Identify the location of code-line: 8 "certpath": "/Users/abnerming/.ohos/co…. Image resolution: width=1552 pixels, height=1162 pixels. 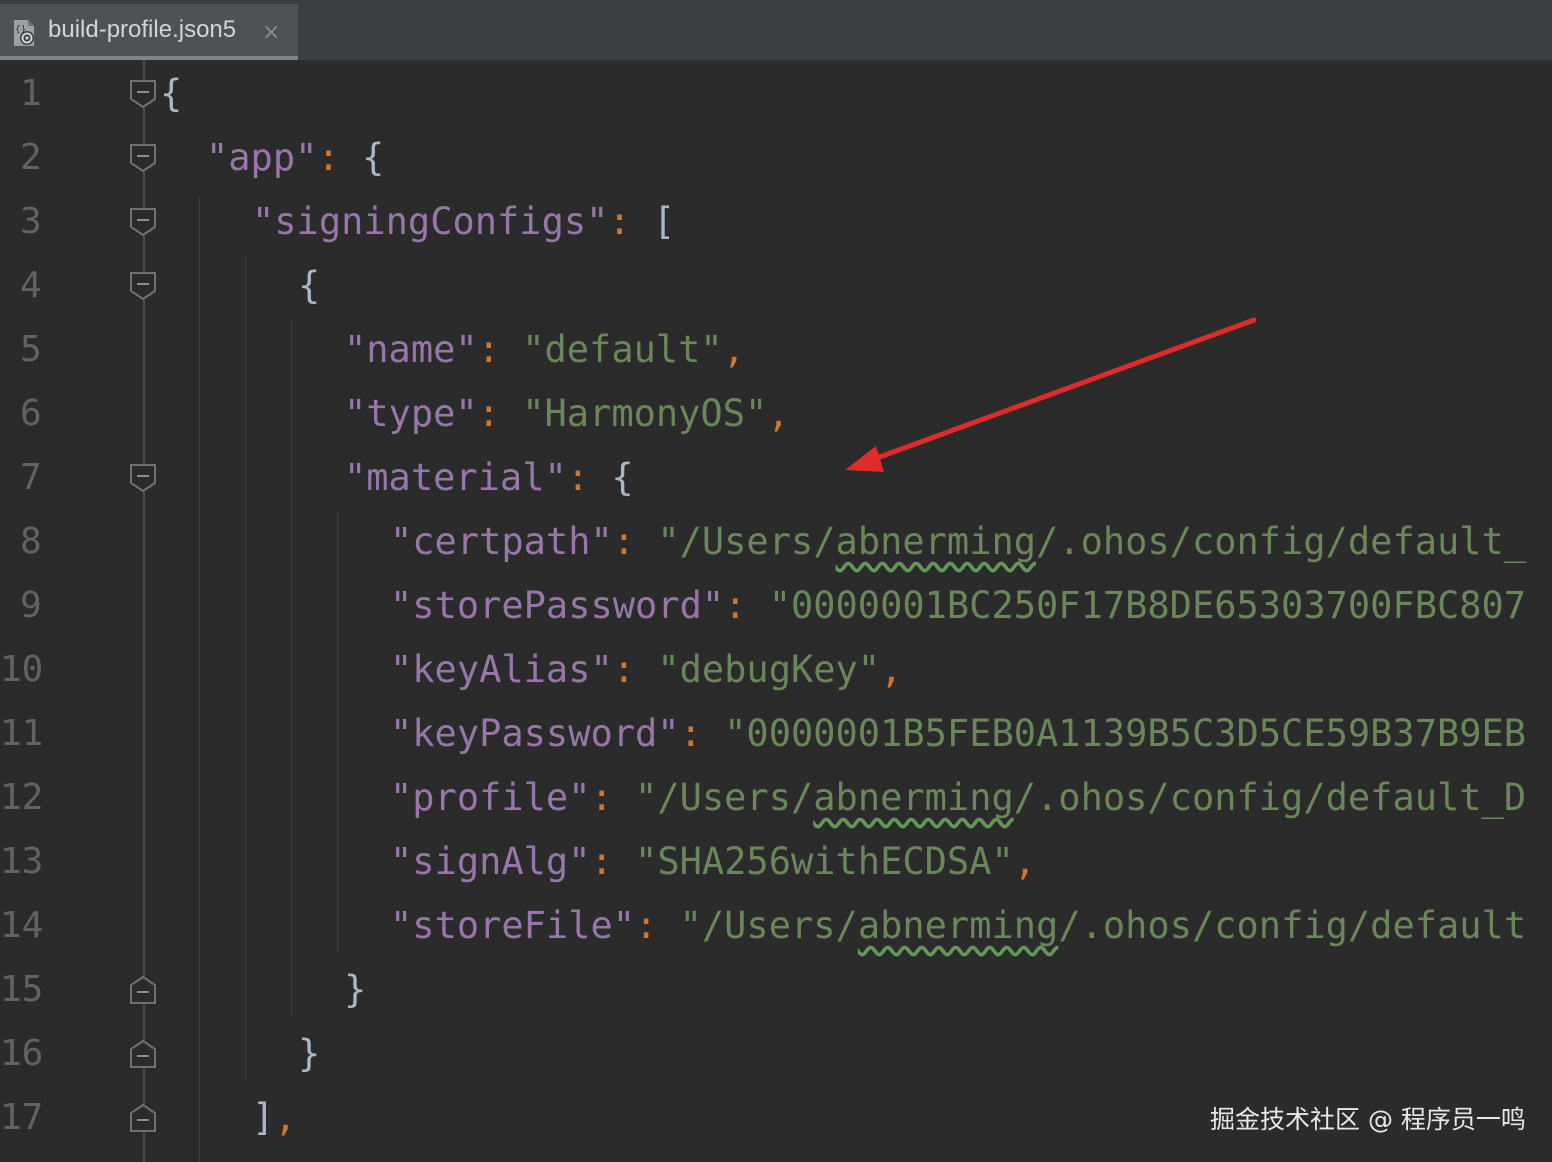
(776, 542).